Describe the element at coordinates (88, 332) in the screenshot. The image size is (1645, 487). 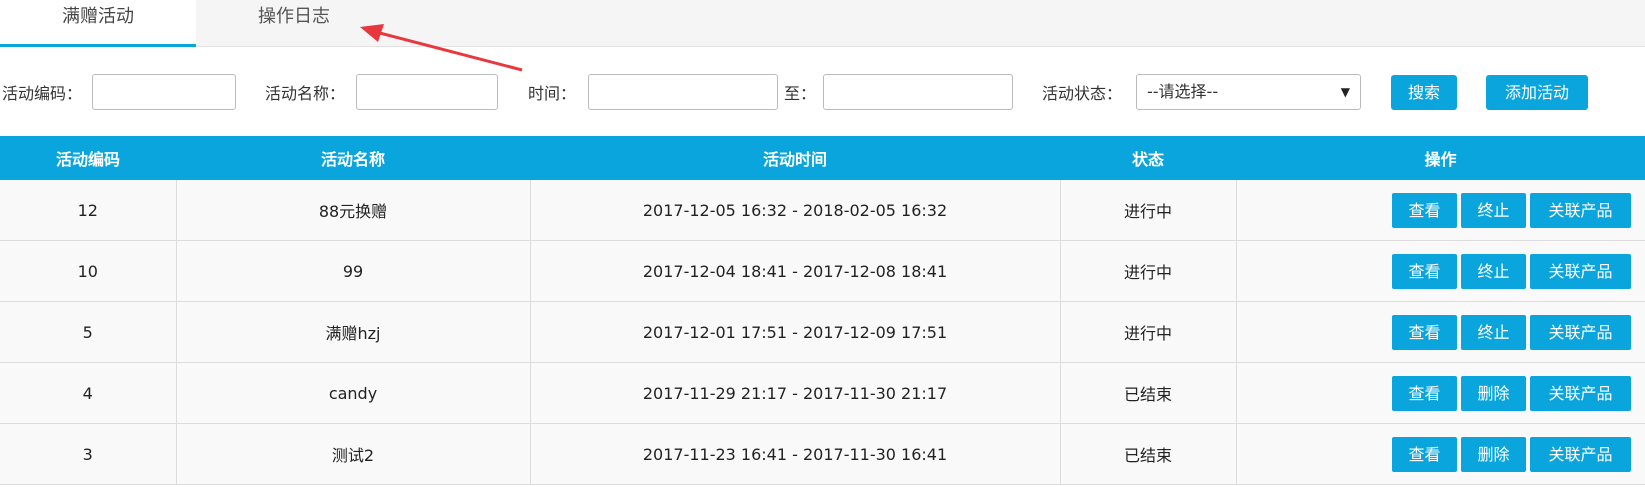
I see `cell-code: 5` at that location.